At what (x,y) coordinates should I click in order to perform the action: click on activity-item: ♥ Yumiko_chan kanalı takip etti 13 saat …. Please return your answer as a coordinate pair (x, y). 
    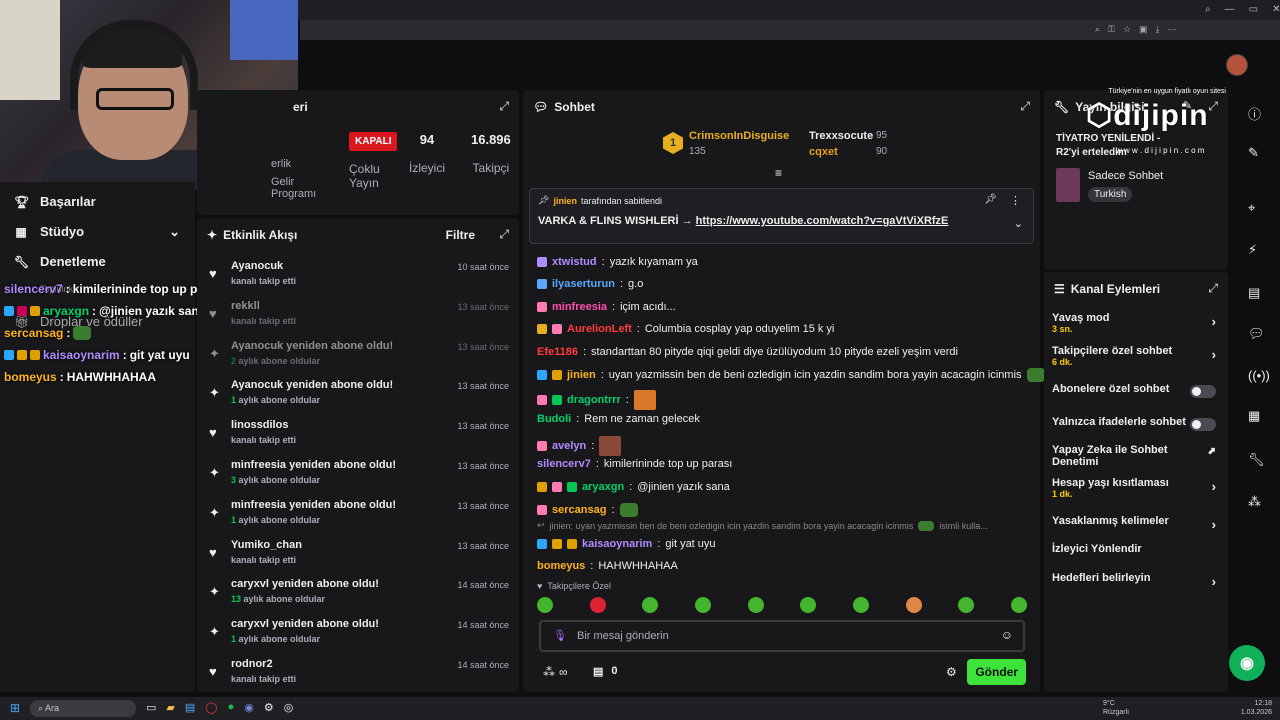
    Looking at the image, I should click on (358, 557).